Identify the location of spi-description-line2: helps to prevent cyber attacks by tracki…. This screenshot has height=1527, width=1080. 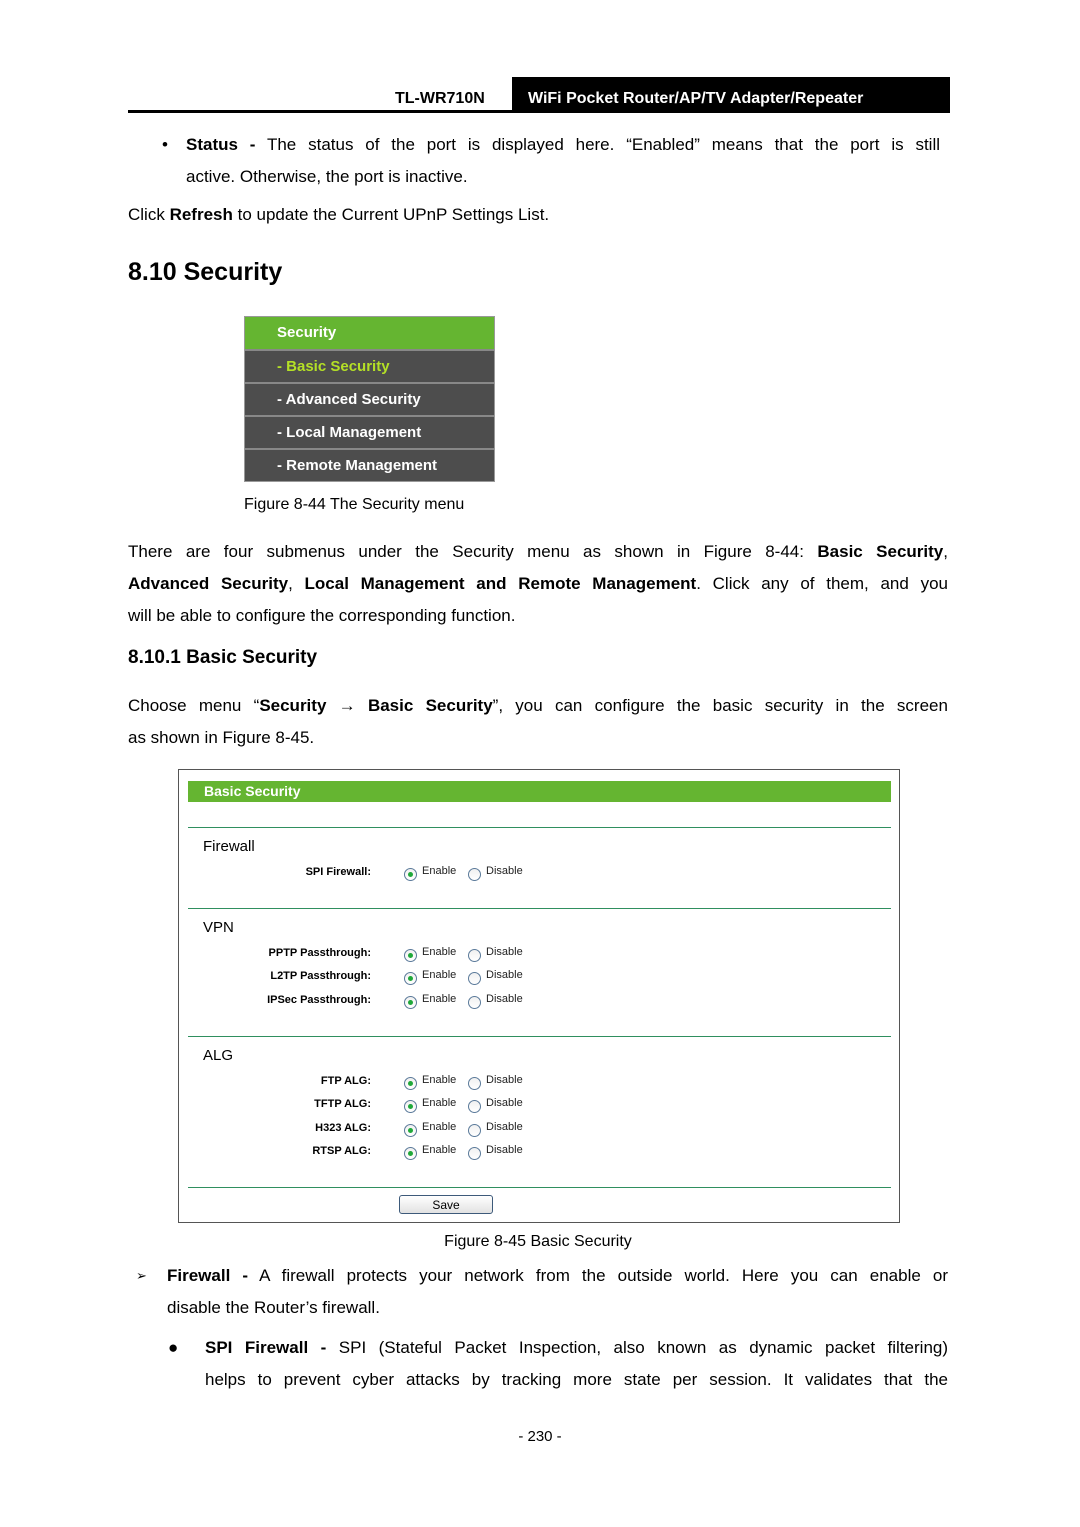
(576, 1379).